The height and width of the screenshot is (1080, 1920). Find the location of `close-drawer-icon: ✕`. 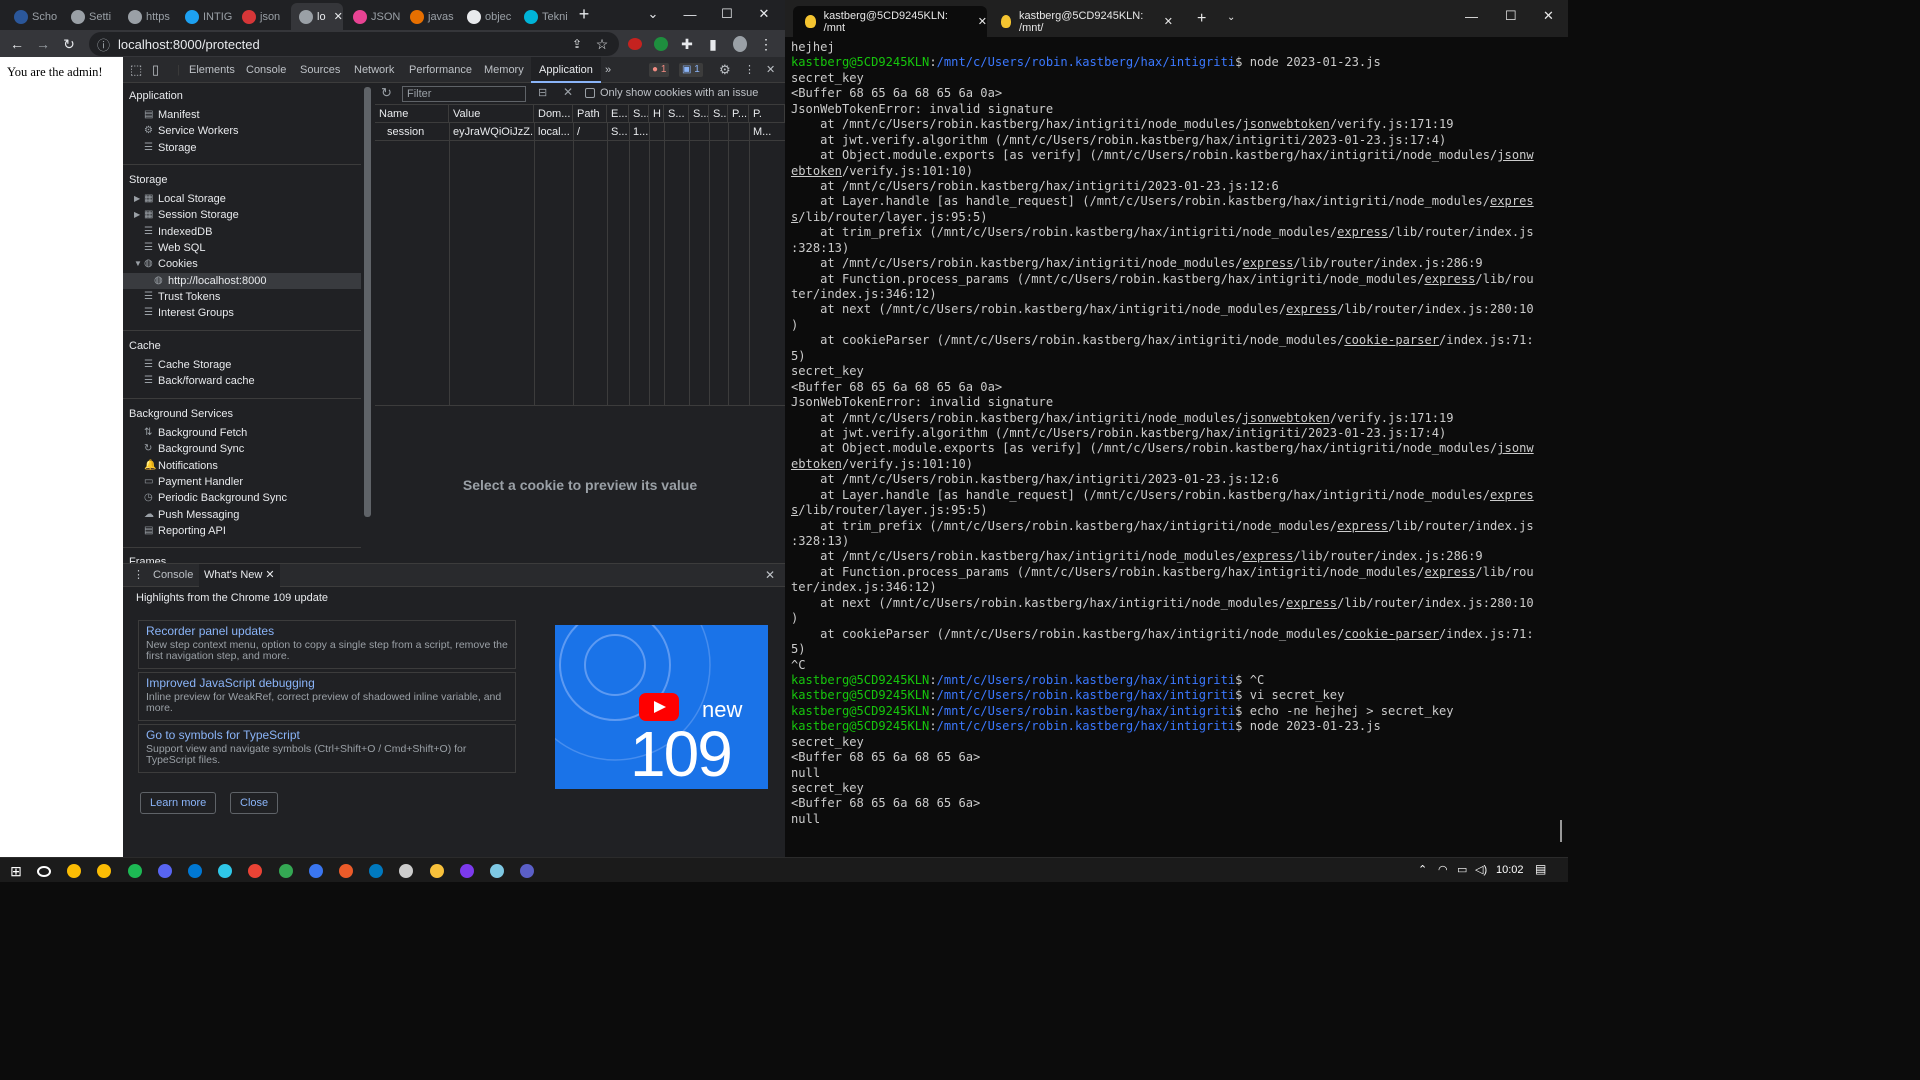

close-drawer-icon: ✕ is located at coordinates (770, 575).